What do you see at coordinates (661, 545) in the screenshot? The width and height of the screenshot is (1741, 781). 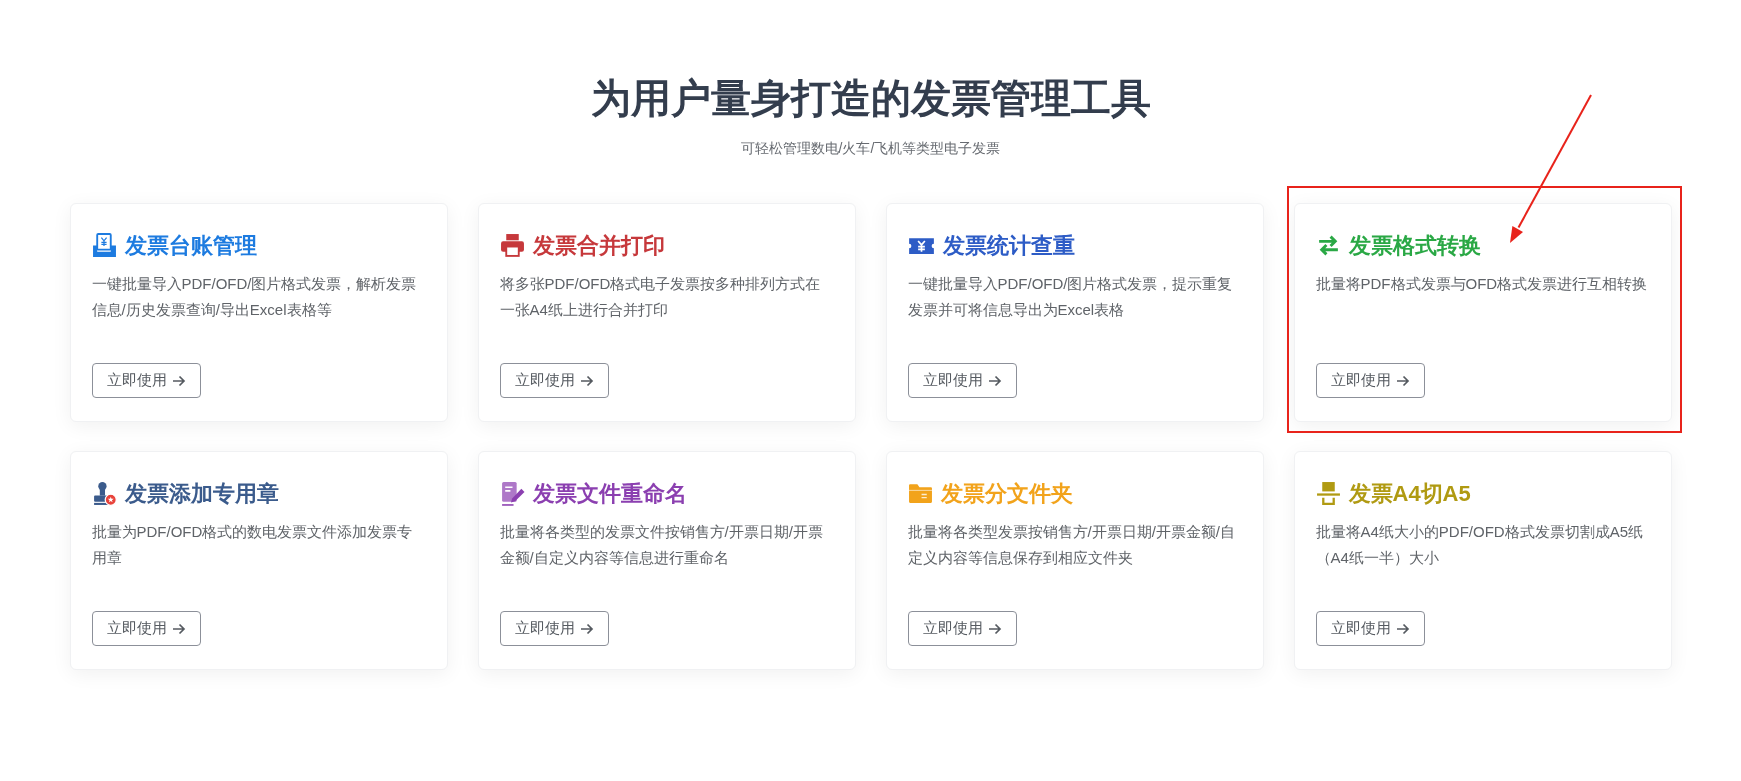 I see `card-description: 批量将各类型的发票文件按销售方/开票日期/开票金额/自定义内容等信息进行重命名` at bounding box center [661, 545].